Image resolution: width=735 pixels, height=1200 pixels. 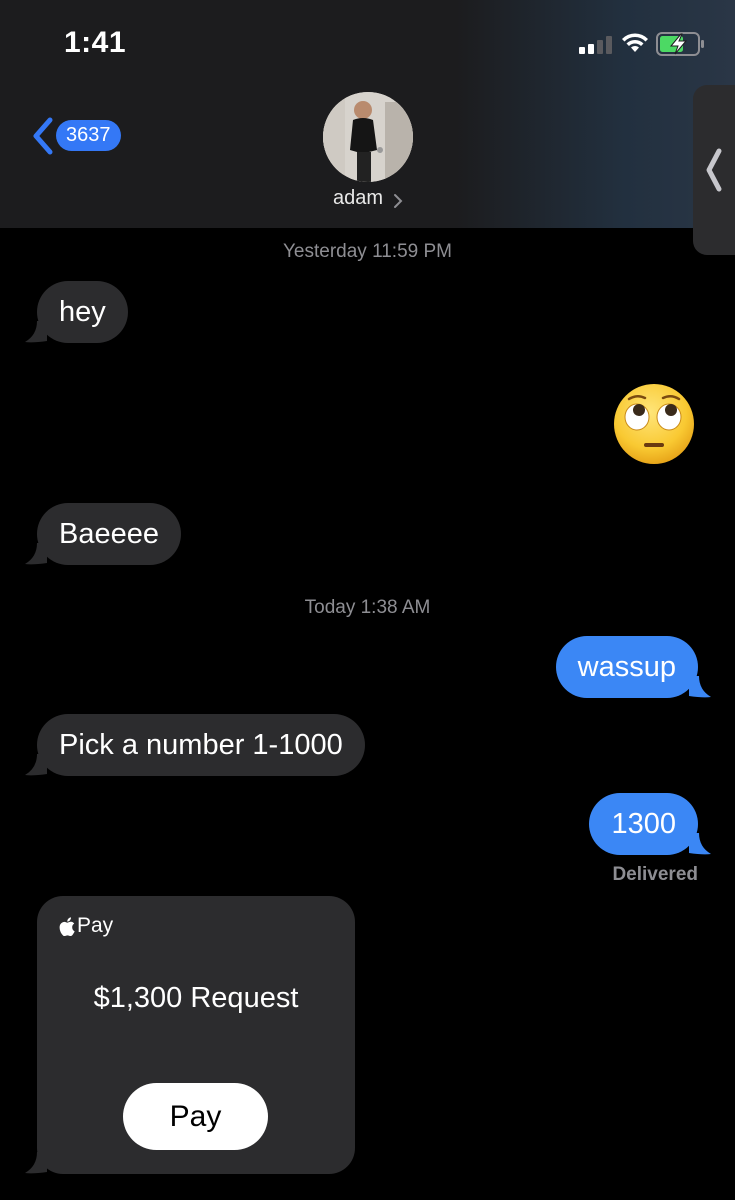 I want to click on apple-pay-logo: Pay, so click(x=86, y=926).